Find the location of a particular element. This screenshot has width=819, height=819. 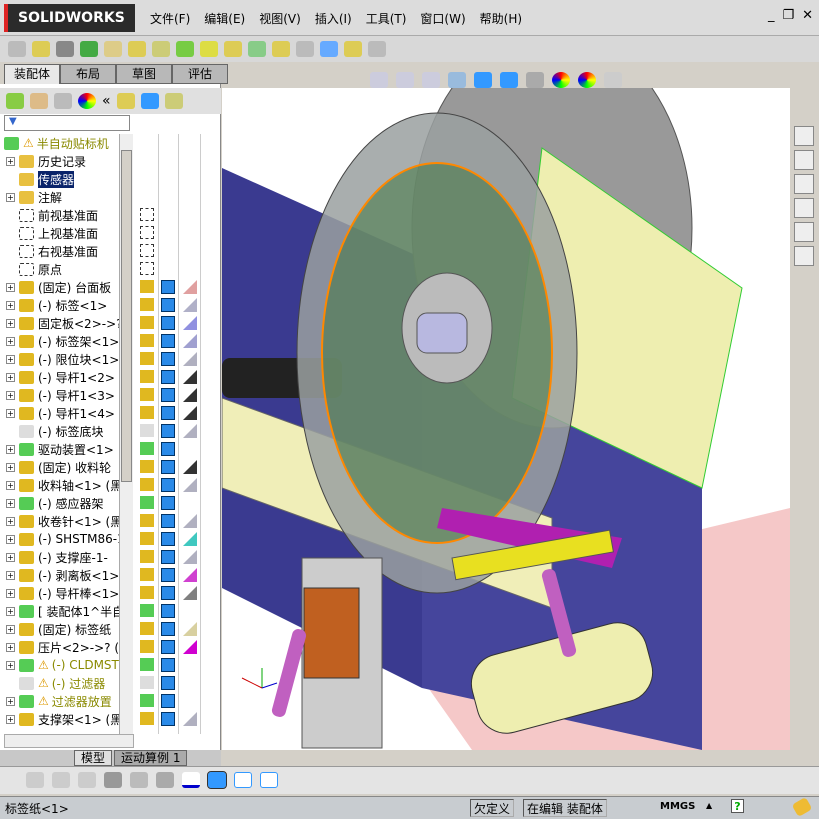

tree-item: + [ 装配体1^半自 is located at coordinates (67, 611).